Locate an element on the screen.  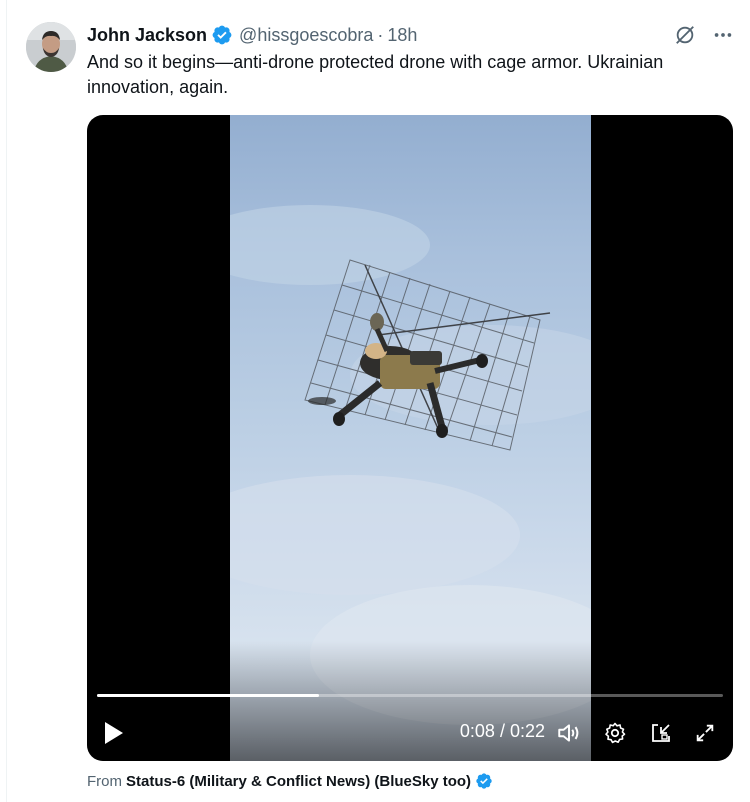
play-button is located at coordinates (114, 733).